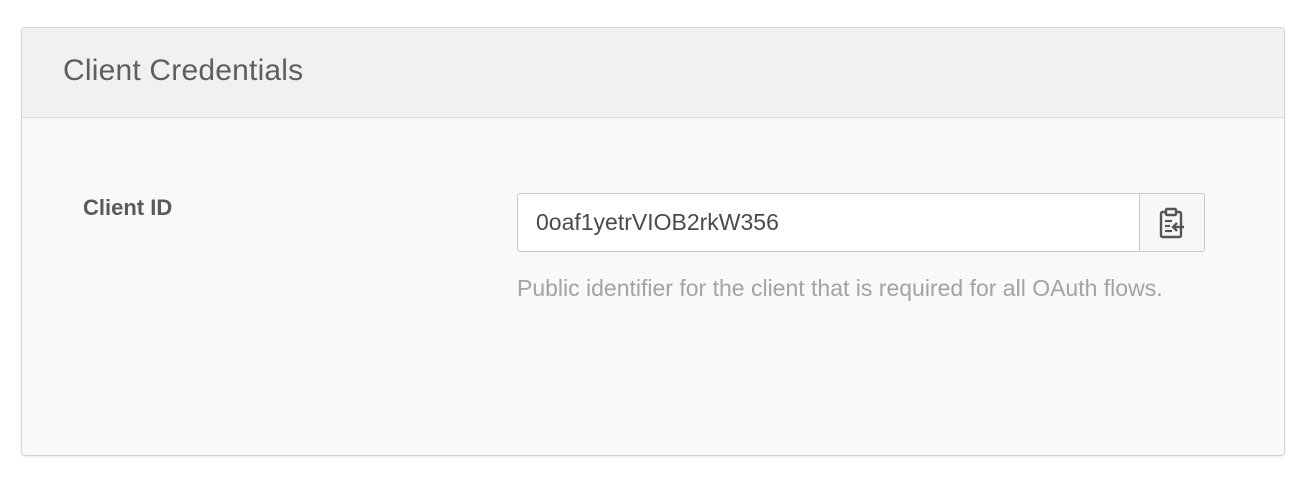 The height and width of the screenshot is (490, 1314). What do you see at coordinates (128, 207) in the screenshot?
I see `client-id-label: Client ID` at bounding box center [128, 207].